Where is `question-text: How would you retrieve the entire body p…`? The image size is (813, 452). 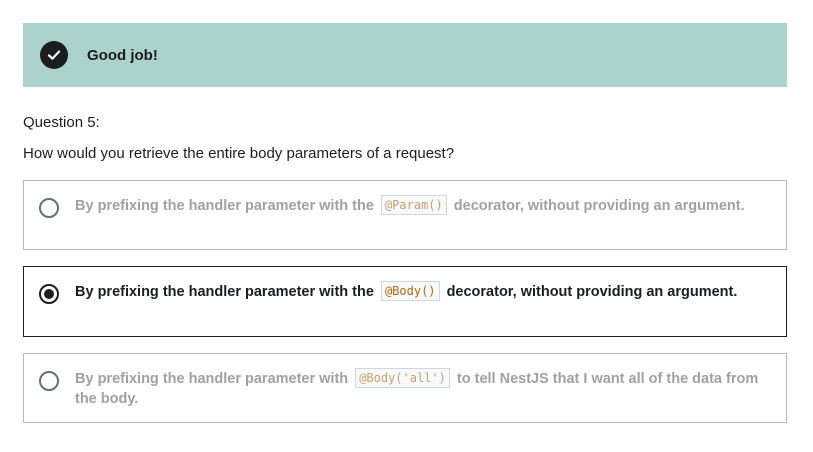
question-text: How would you retrieve the entire body p… is located at coordinates (239, 153).